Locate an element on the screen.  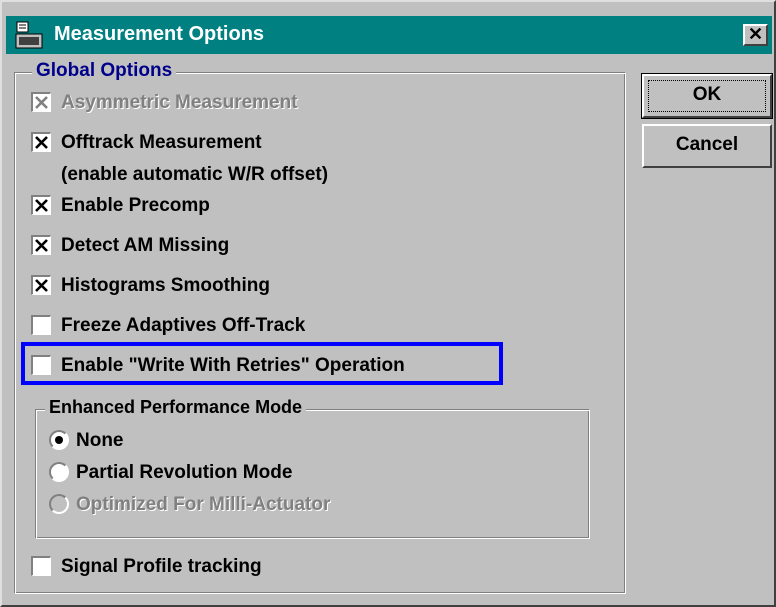
highlight-box is located at coordinates (262, 363).